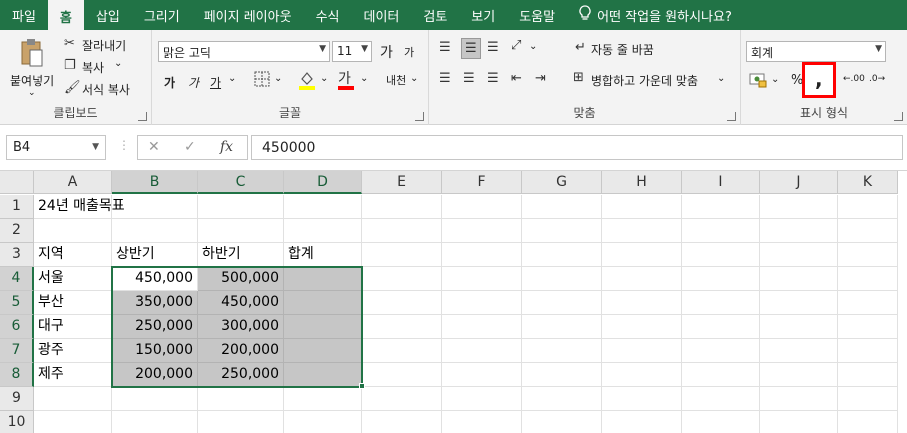 The width and height of the screenshot is (907, 433). Describe the element at coordinates (493, 47) in the screenshot. I see `align-bottom-icon: ☰` at that location.